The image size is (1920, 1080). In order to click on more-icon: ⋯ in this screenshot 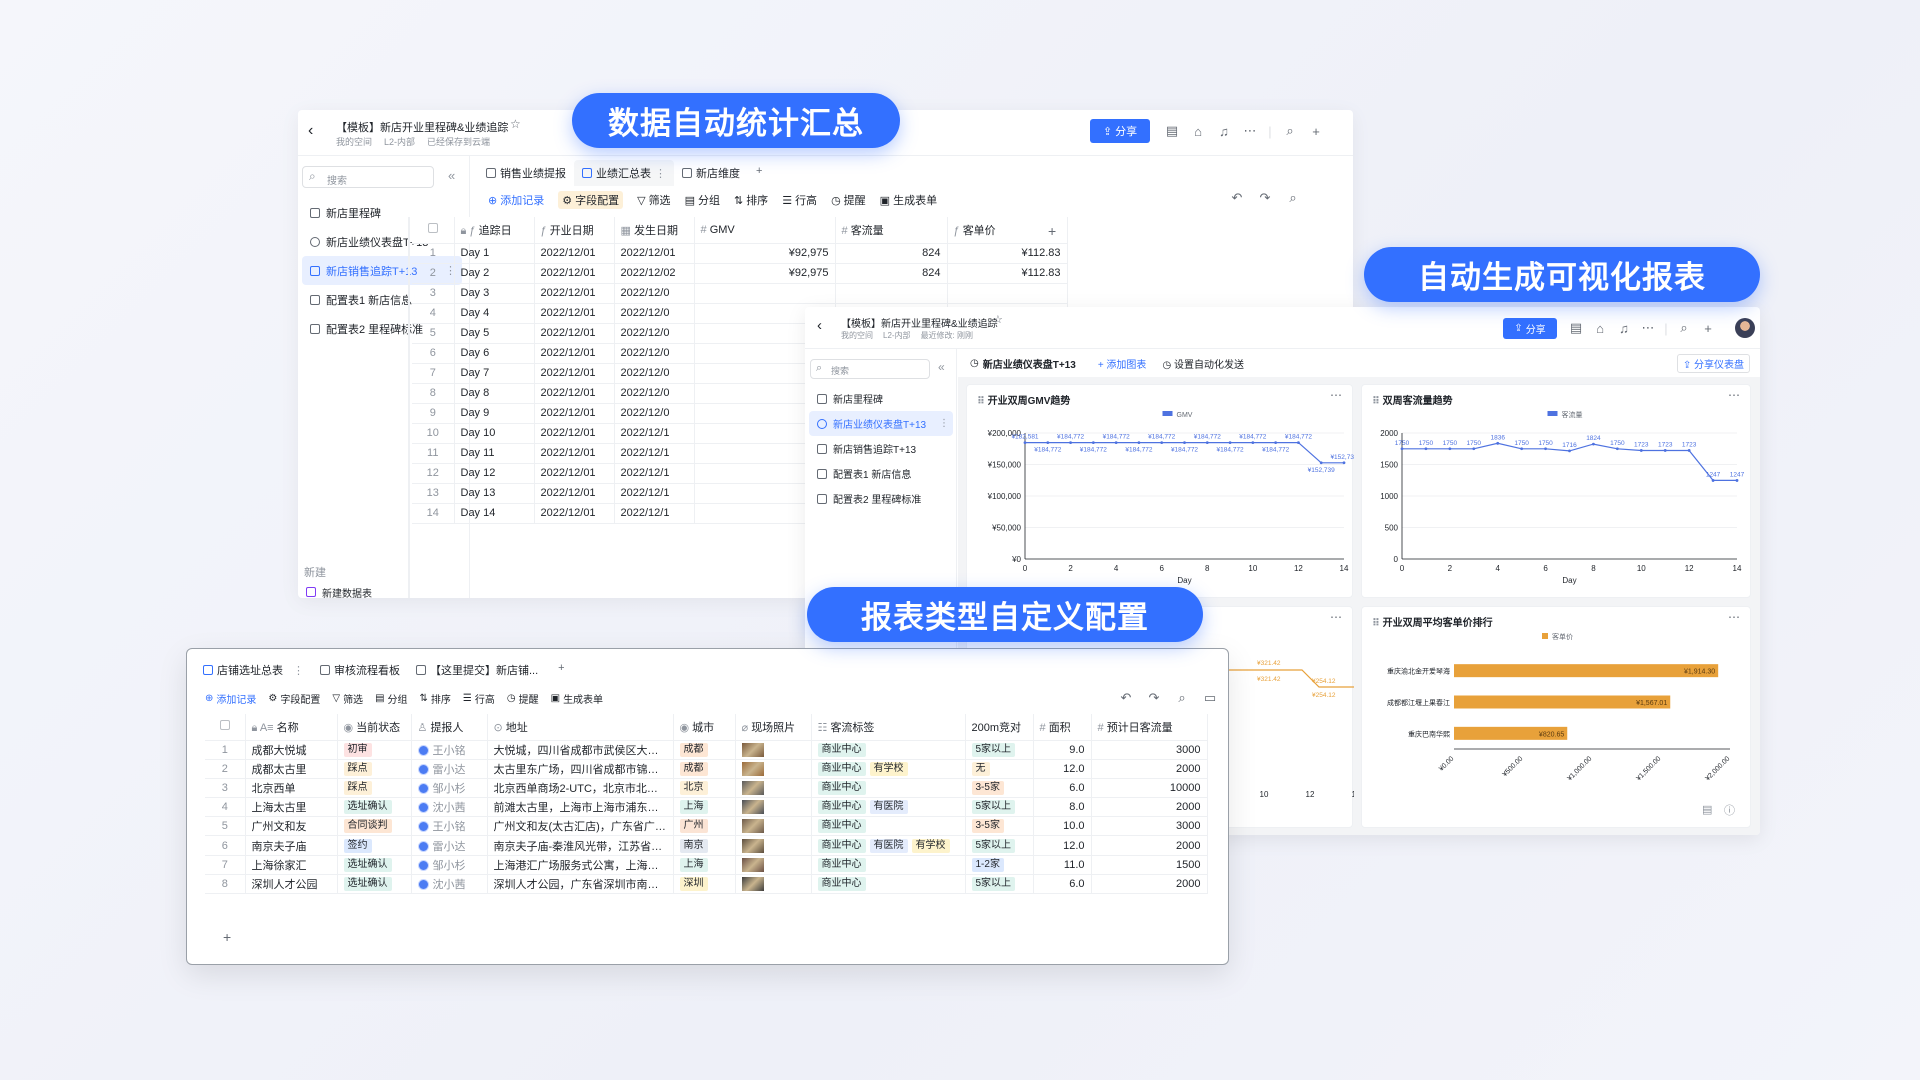, I will do `click(1734, 395)`.